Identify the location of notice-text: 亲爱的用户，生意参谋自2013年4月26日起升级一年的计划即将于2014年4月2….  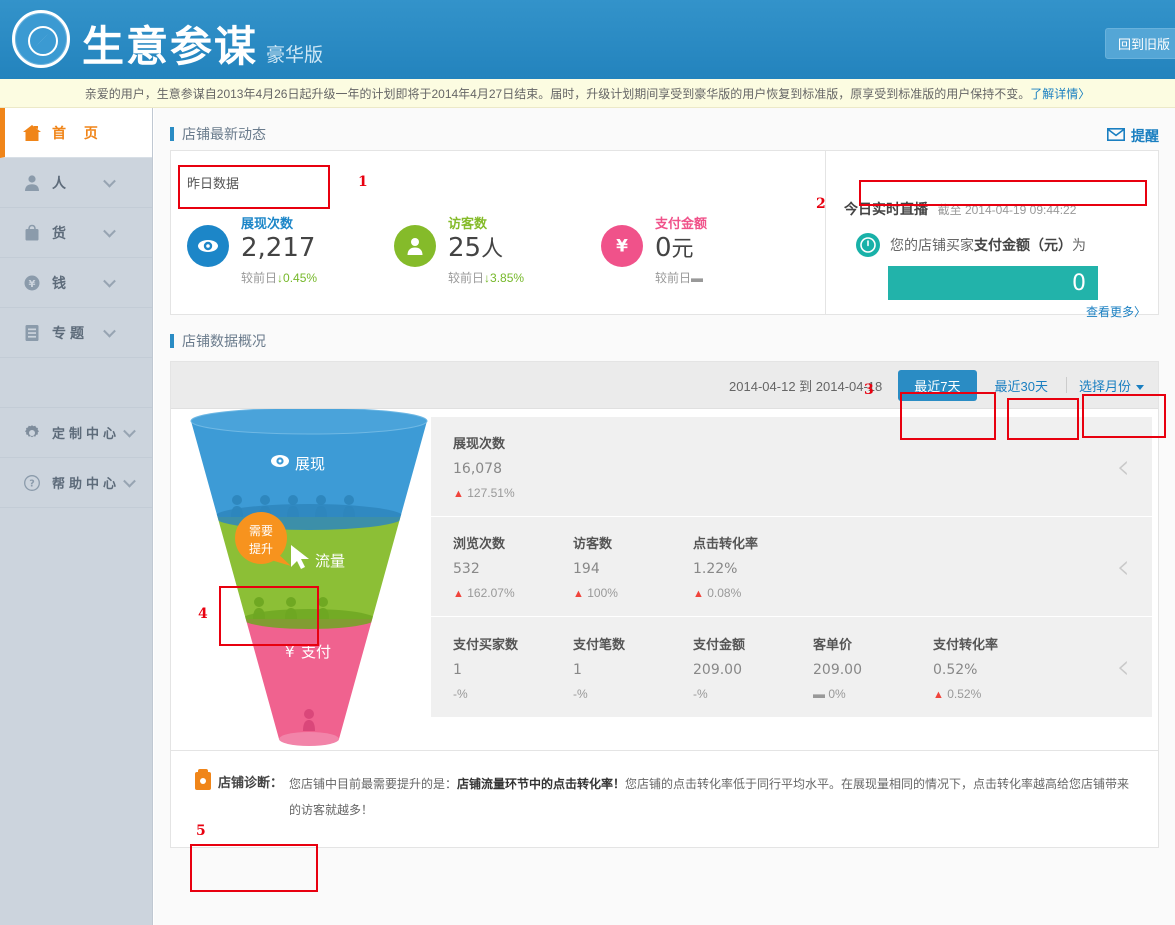
(557, 93).